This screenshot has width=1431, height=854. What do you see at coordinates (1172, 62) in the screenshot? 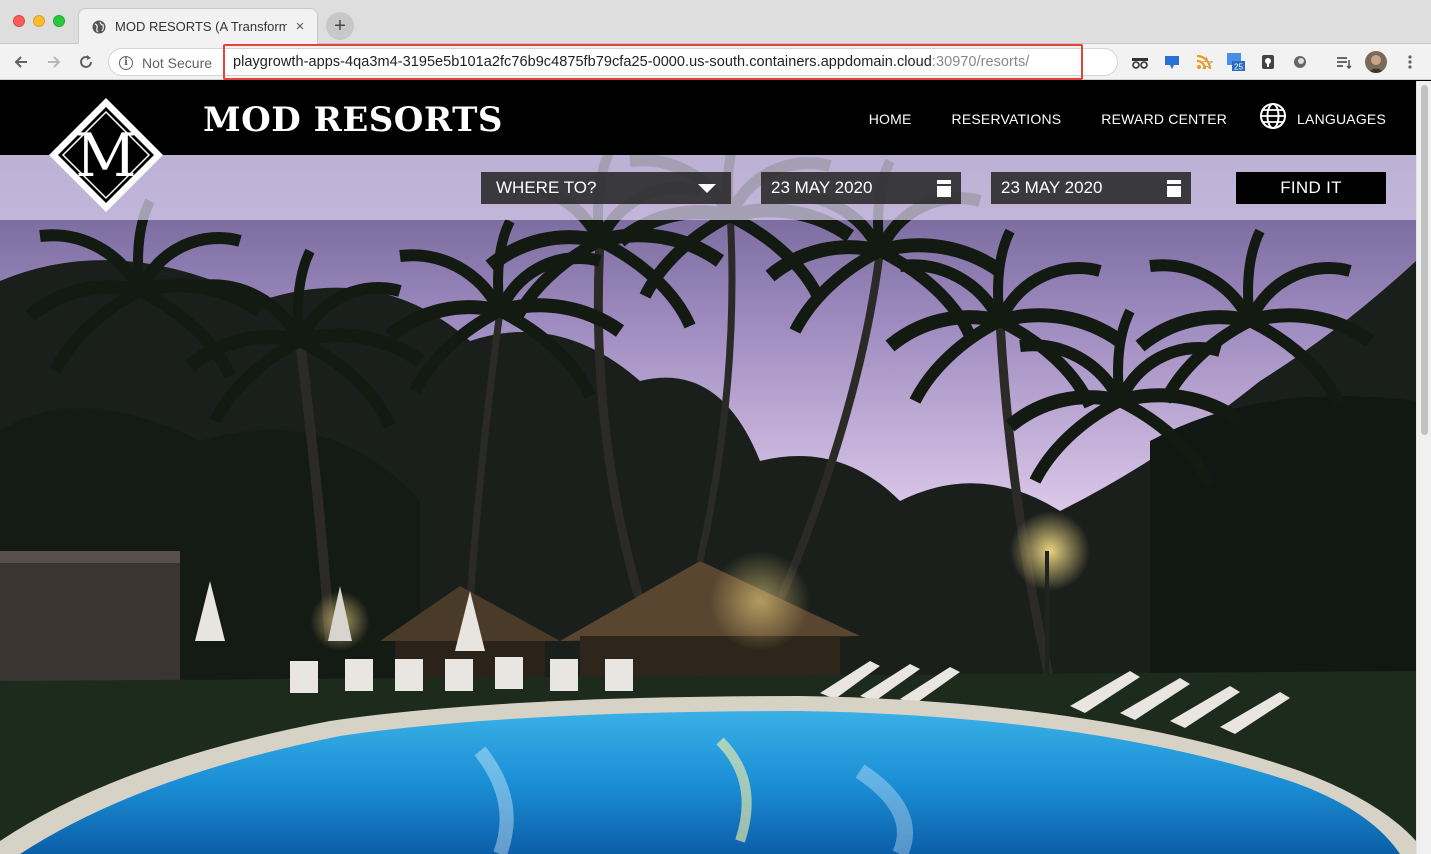
I see `cast-icon` at bounding box center [1172, 62].